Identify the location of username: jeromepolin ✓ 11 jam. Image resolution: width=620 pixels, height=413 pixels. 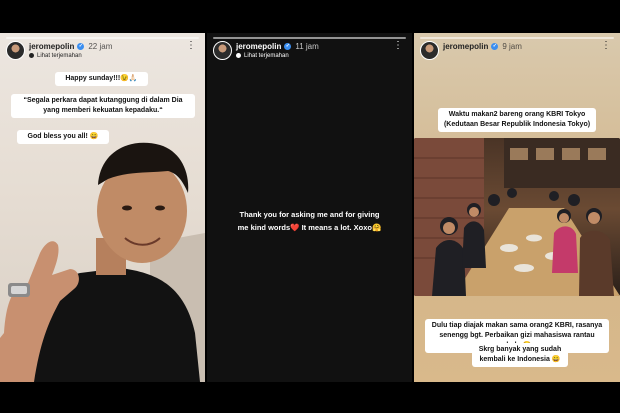
(277, 46).